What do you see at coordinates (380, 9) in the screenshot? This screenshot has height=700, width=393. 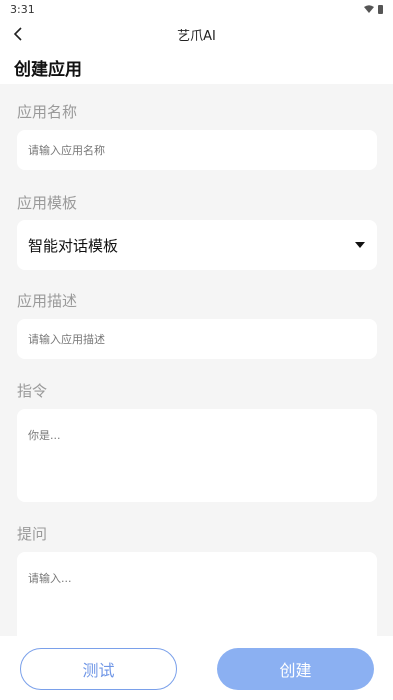 I see `battery-icon` at bounding box center [380, 9].